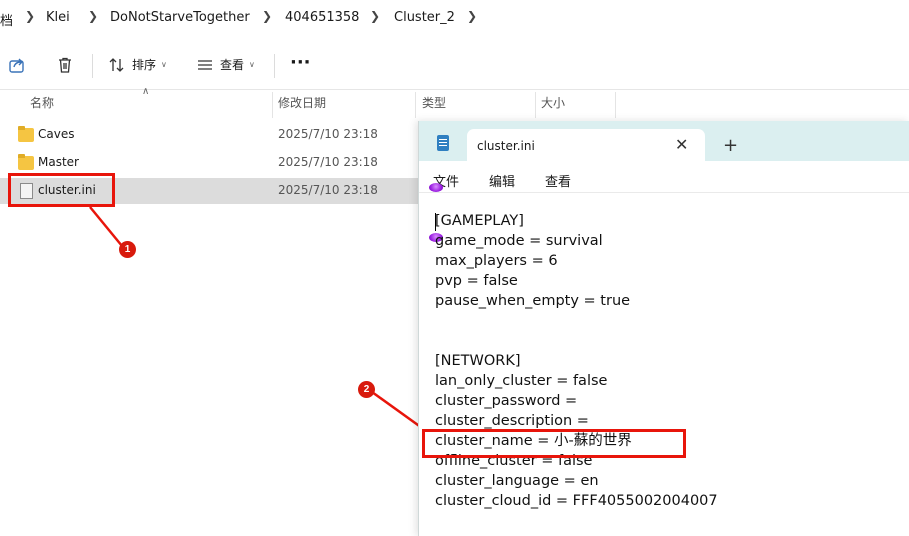 Image resolution: width=909 pixels, height=536 pixels. I want to click on text-line: cluster_language = en, so click(517, 481).